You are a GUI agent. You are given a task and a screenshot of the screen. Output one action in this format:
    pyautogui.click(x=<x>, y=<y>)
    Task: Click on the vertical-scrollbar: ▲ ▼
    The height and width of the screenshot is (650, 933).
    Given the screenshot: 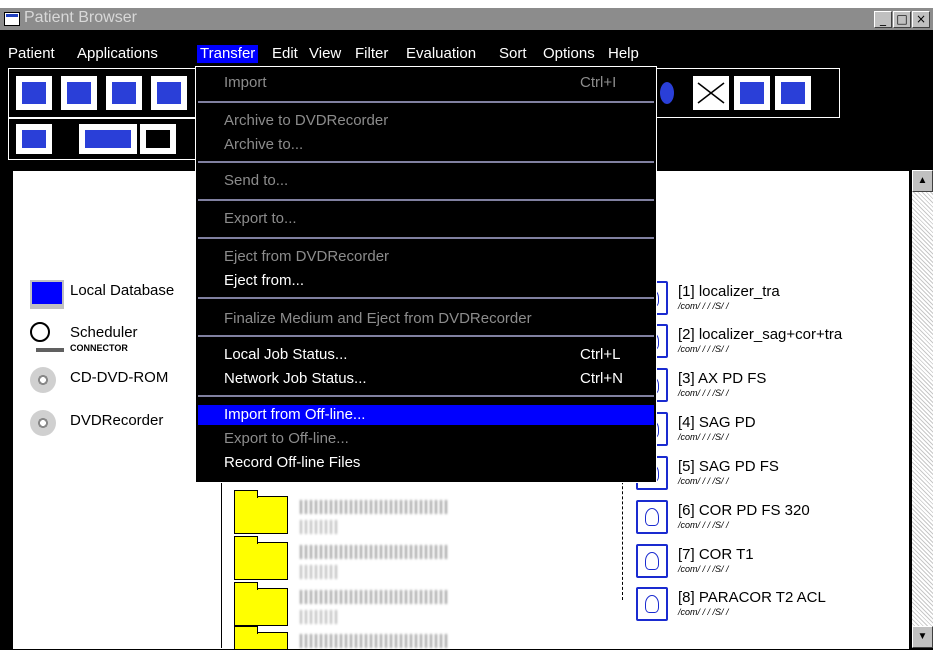 What is the action you would take?
    pyautogui.click(x=922, y=409)
    